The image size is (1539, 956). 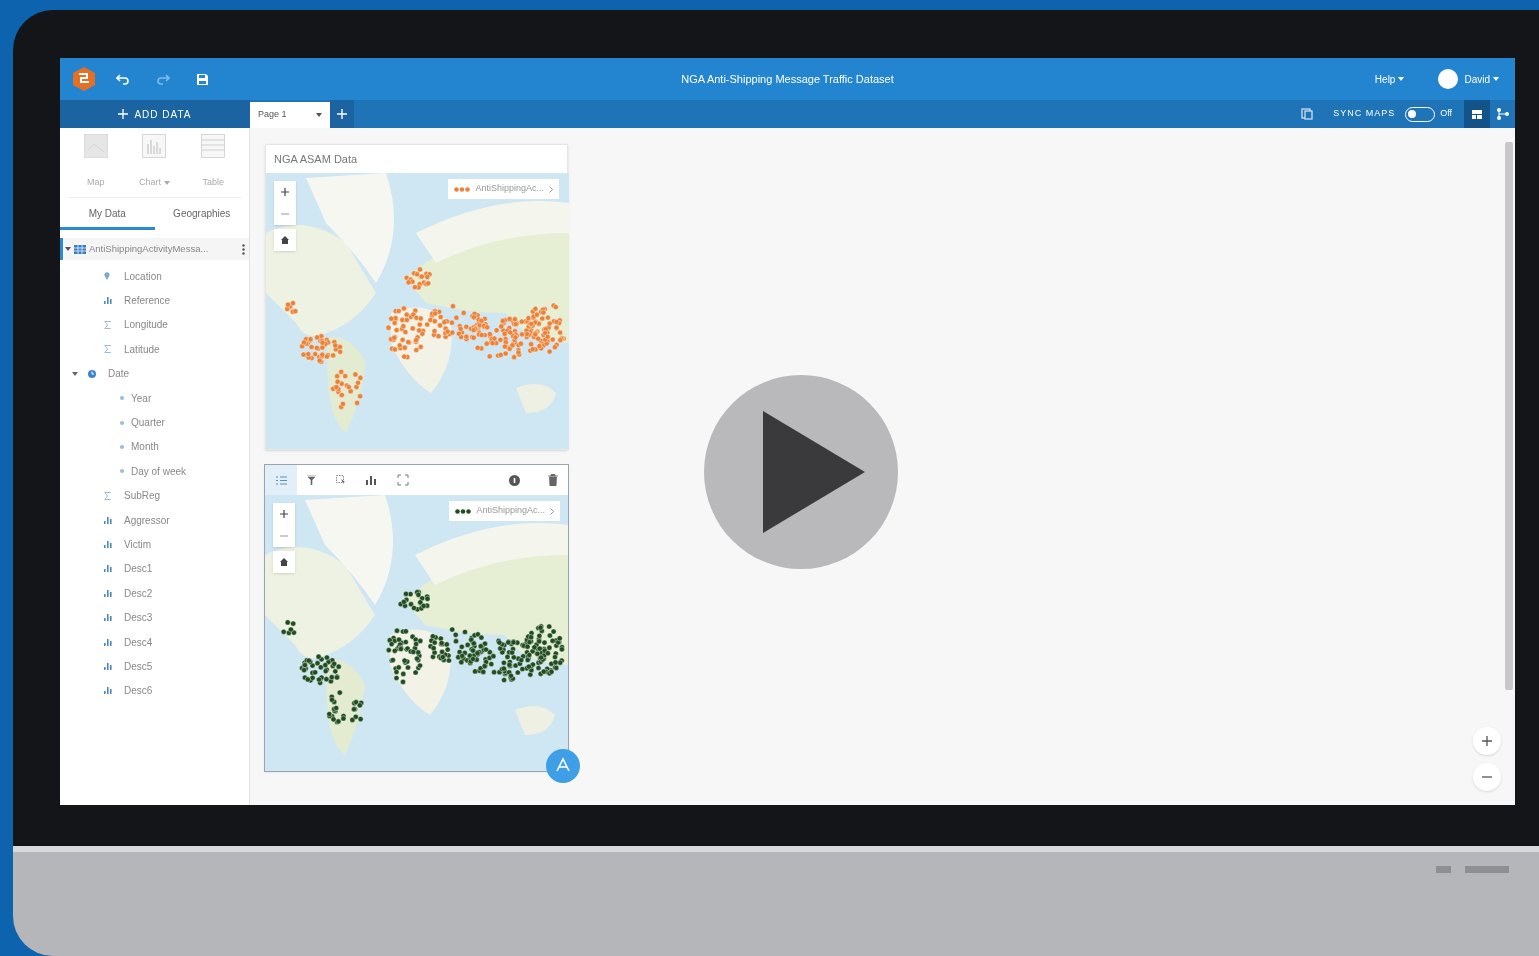 What do you see at coordinates (95, 165) in the screenshot?
I see `map-button: Map` at bounding box center [95, 165].